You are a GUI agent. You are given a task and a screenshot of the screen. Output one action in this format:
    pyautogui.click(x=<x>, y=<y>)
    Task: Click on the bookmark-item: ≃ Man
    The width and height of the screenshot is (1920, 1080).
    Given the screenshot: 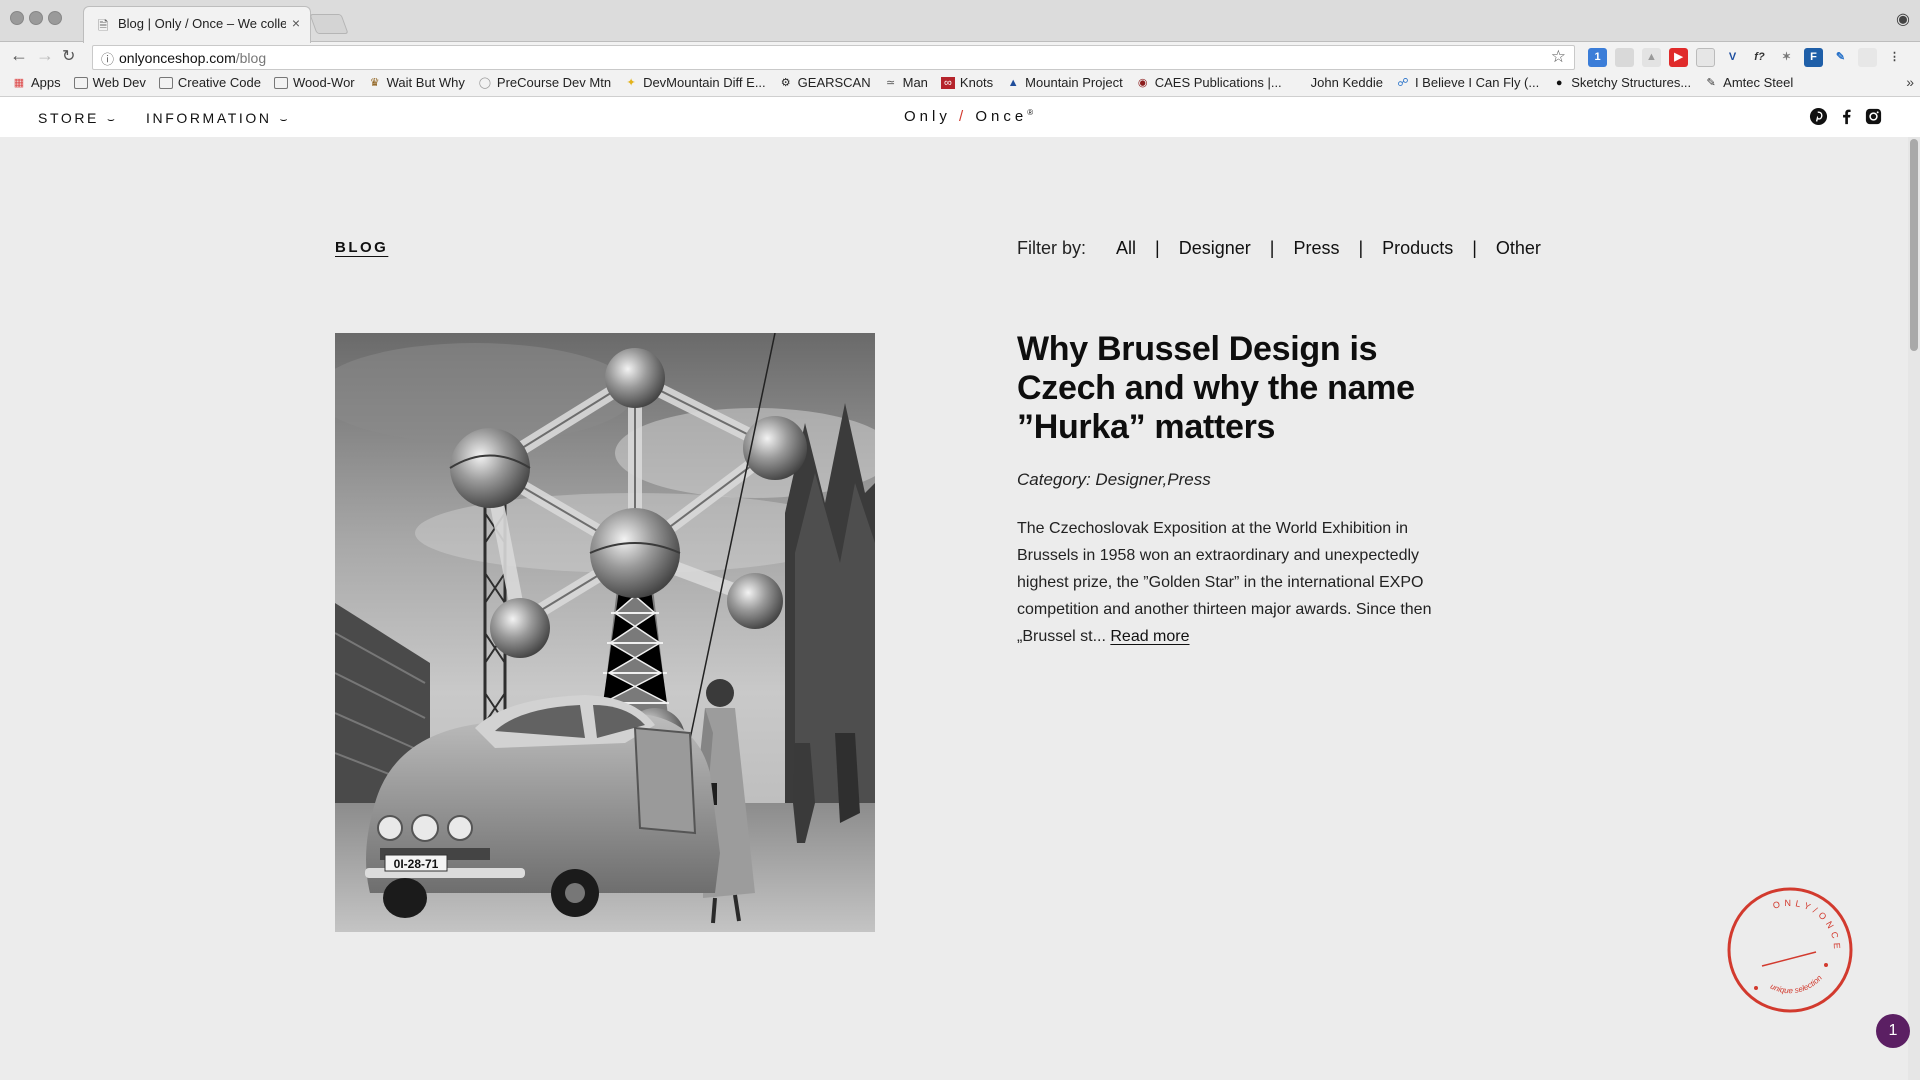 What is the action you would take?
    pyautogui.click(x=906, y=82)
    